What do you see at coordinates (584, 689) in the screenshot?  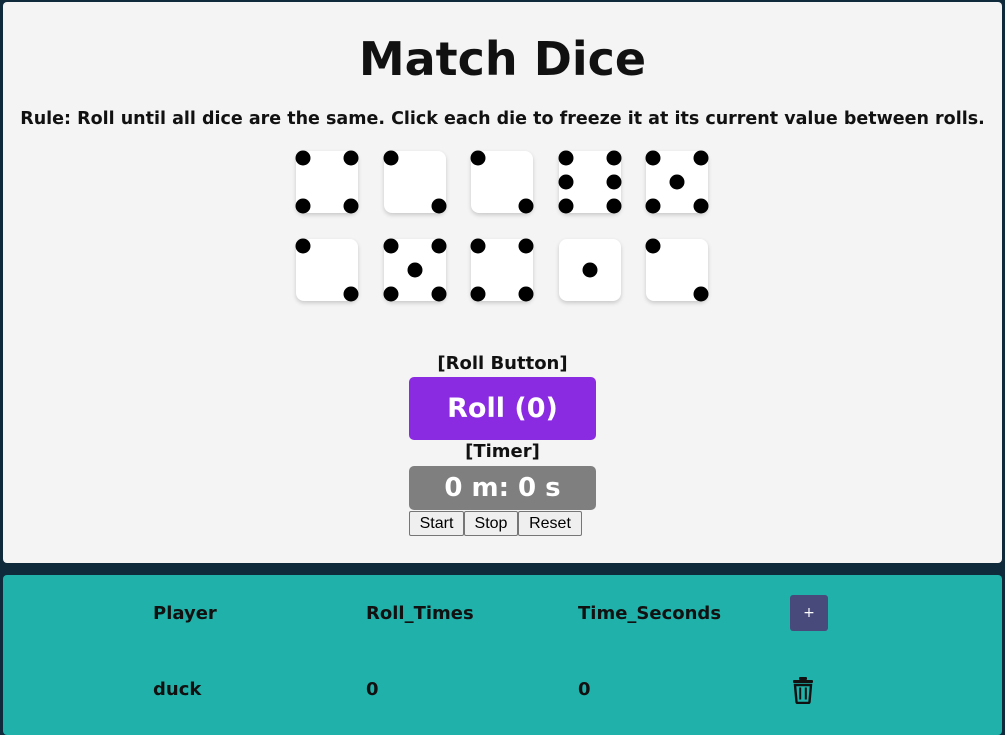 I see `cell-time-seconds: 0` at bounding box center [584, 689].